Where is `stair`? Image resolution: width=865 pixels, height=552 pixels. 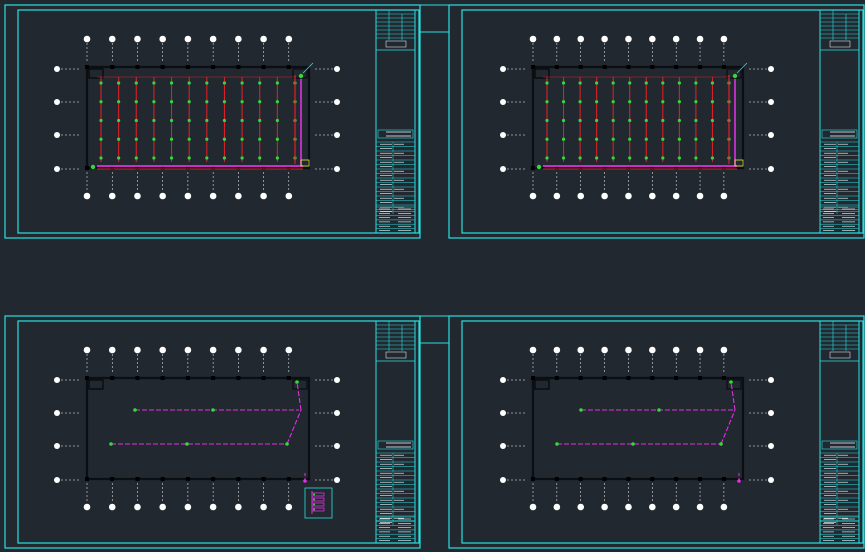
stair is located at coordinates (96, 73).